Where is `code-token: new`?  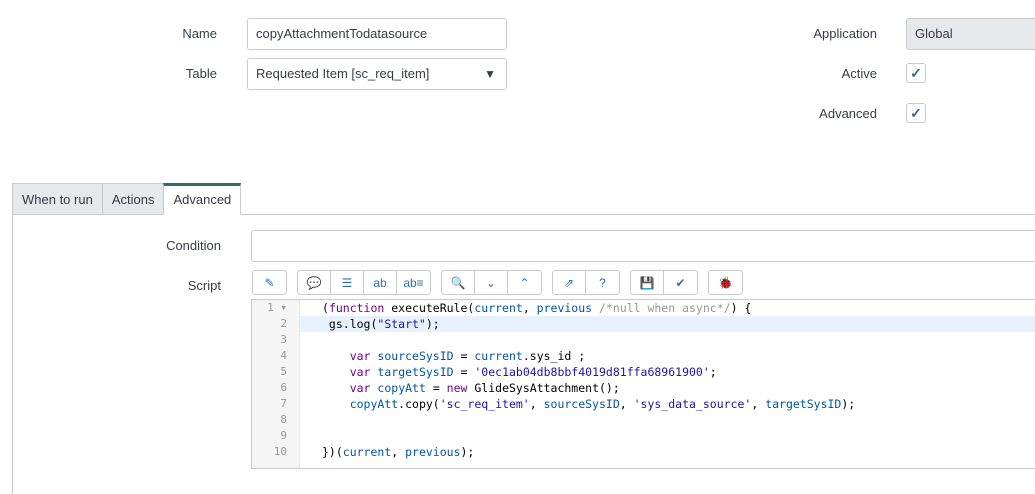
code-token: new is located at coordinates (457, 388).